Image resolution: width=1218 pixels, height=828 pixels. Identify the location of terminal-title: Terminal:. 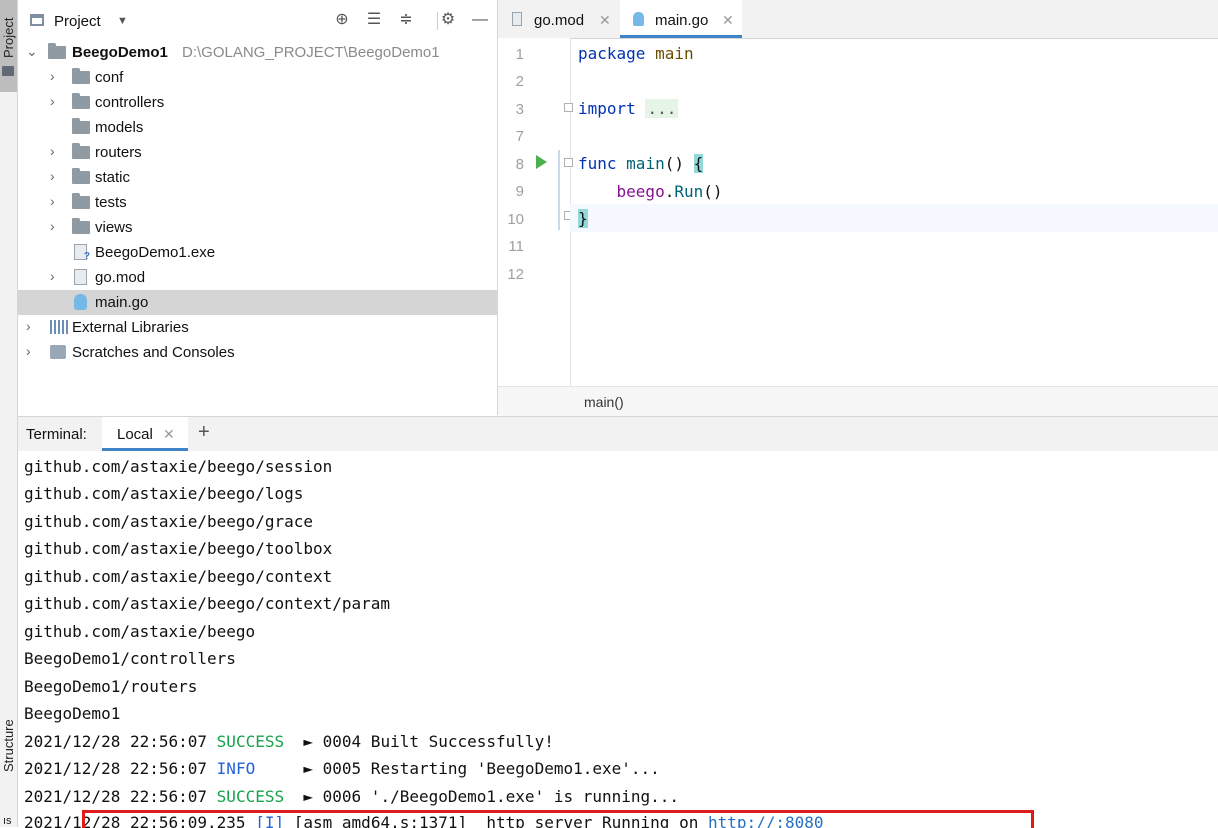
(56, 434).